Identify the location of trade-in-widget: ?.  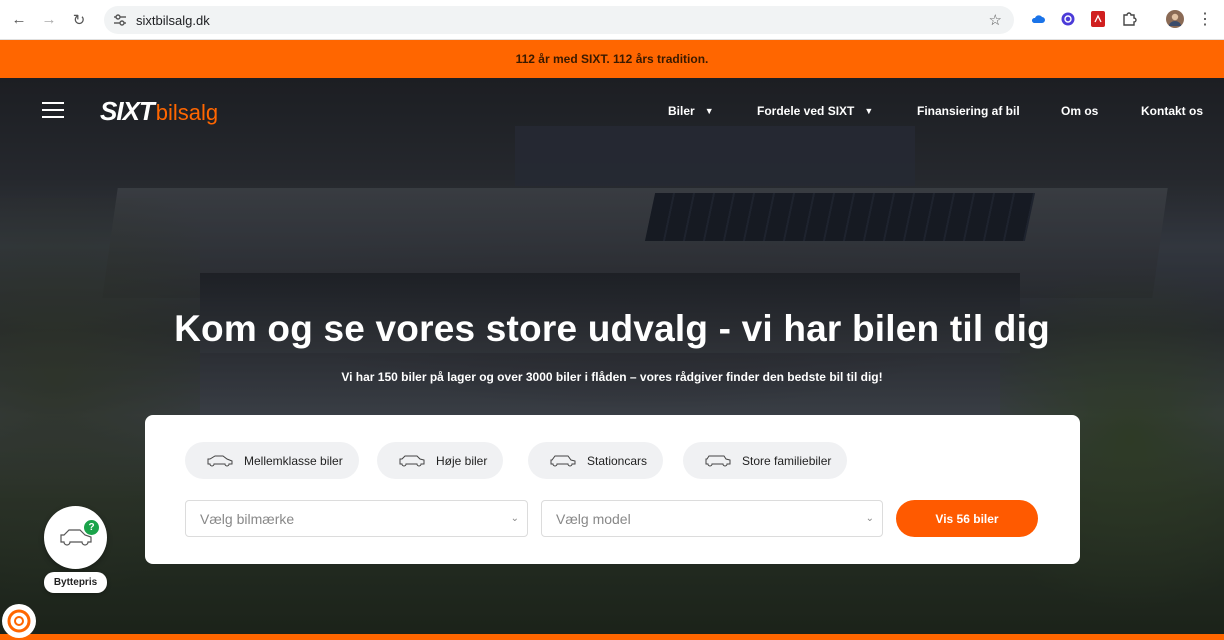
(75, 537).